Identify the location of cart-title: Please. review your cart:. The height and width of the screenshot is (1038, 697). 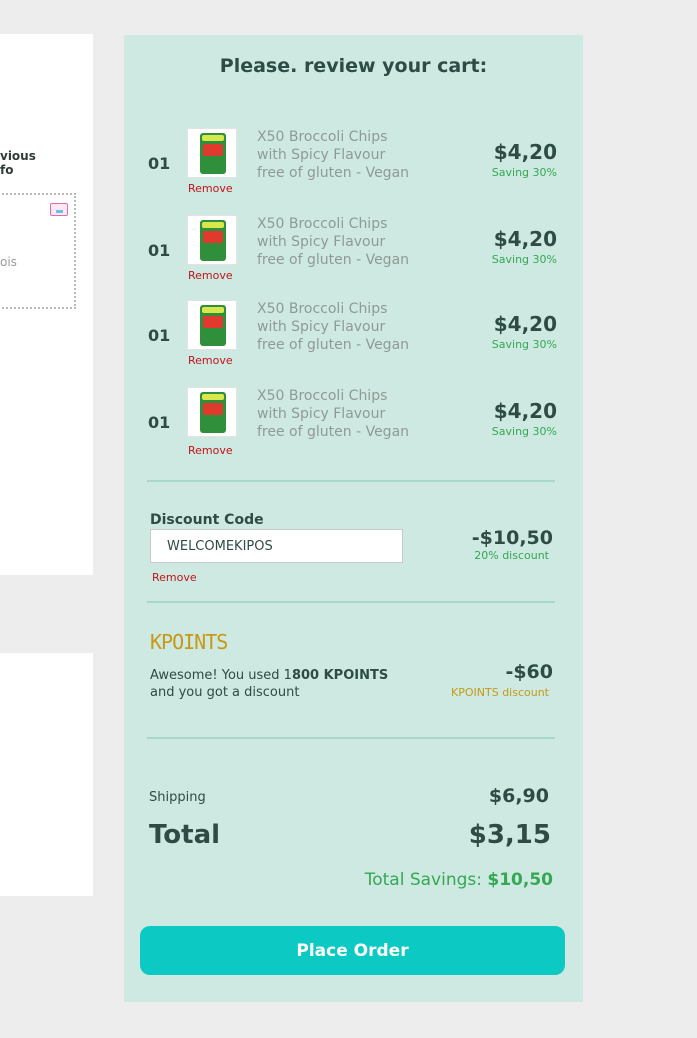
(353, 66).